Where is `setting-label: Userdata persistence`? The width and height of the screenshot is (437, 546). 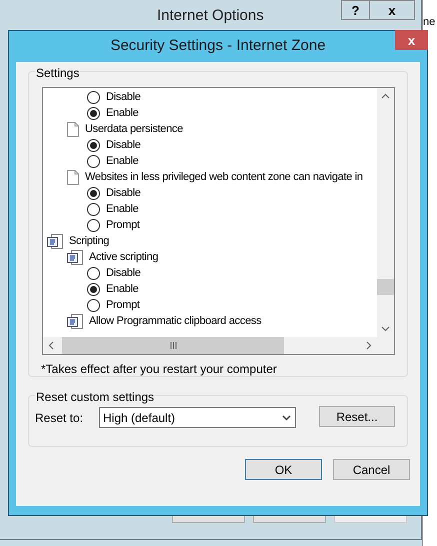 setting-label: Userdata persistence is located at coordinates (134, 129).